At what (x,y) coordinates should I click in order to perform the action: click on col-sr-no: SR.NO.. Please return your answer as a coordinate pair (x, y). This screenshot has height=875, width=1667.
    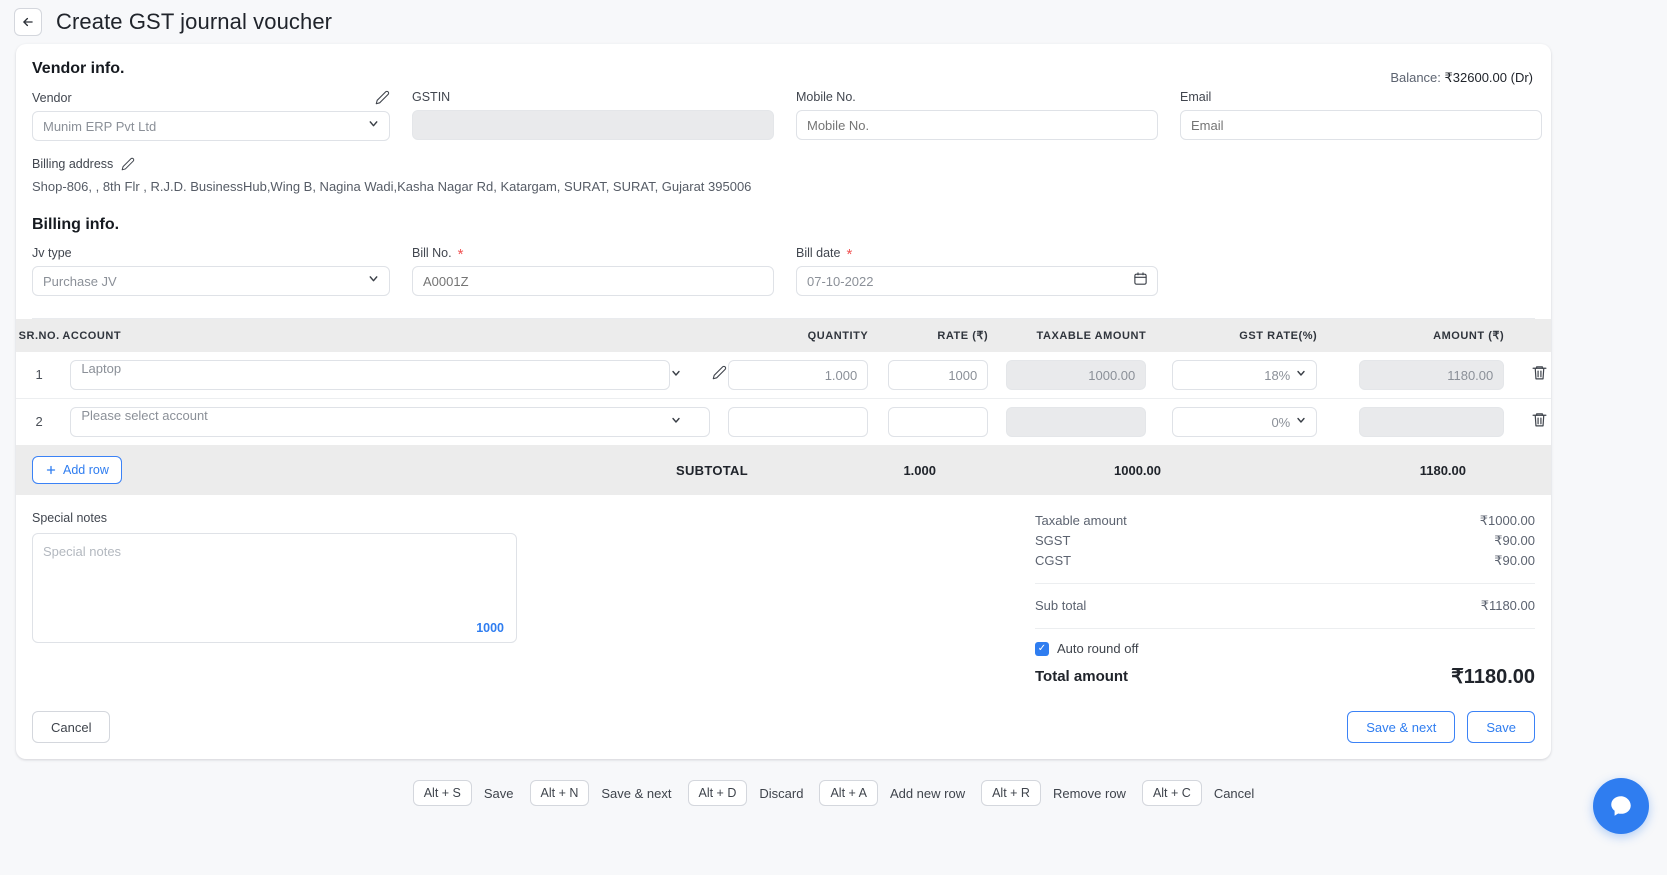
    Looking at the image, I should click on (39, 335).